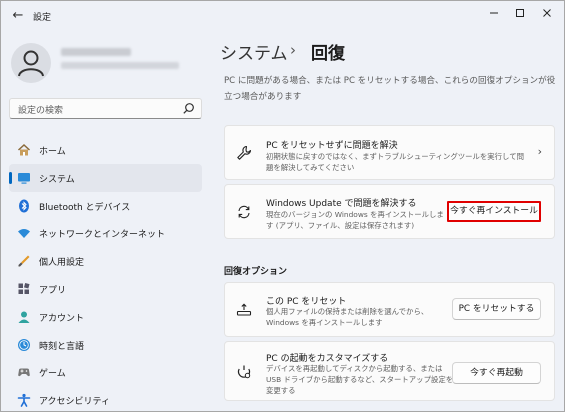 The width and height of the screenshot is (565, 412). I want to click on sidebar-item-home: ホーム, so click(105, 150).